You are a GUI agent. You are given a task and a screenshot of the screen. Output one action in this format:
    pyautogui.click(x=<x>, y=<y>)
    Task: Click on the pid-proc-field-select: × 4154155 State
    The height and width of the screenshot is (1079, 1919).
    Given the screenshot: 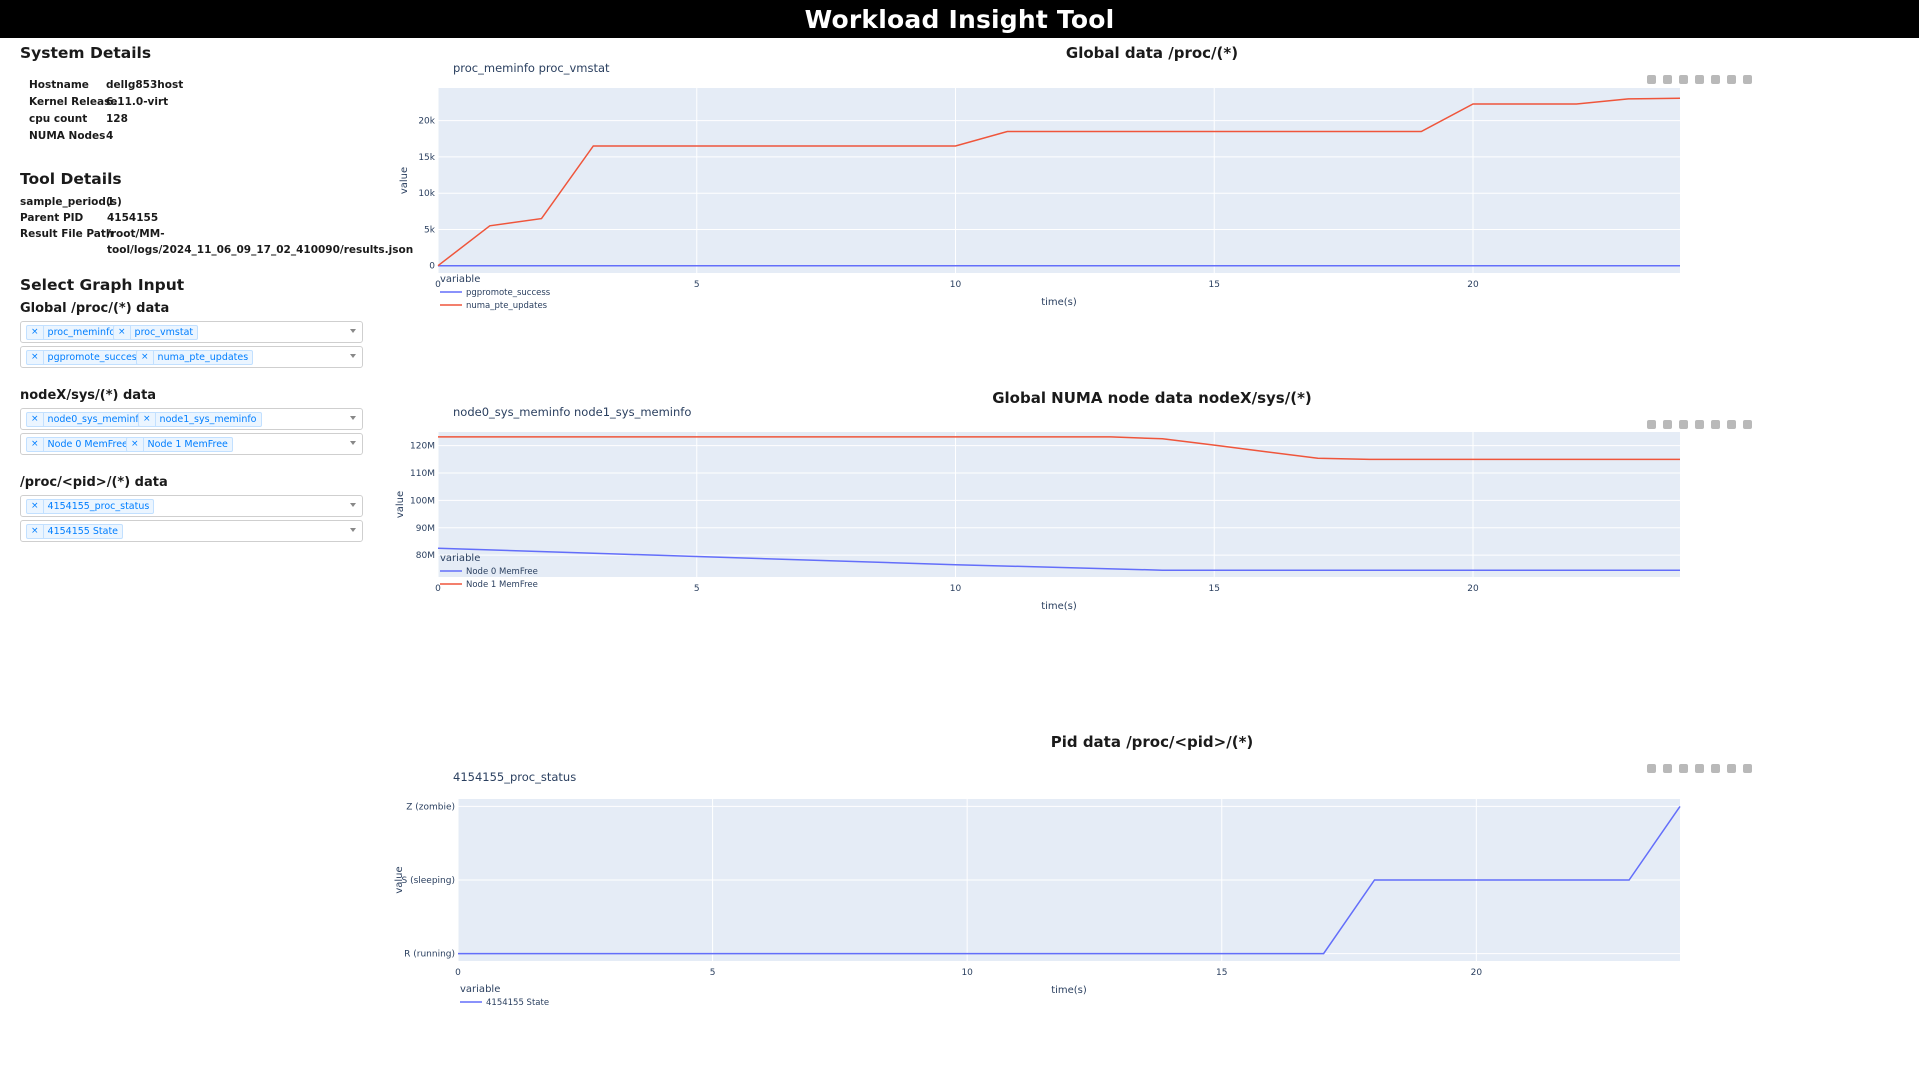 What is the action you would take?
    pyautogui.click(x=191, y=531)
    